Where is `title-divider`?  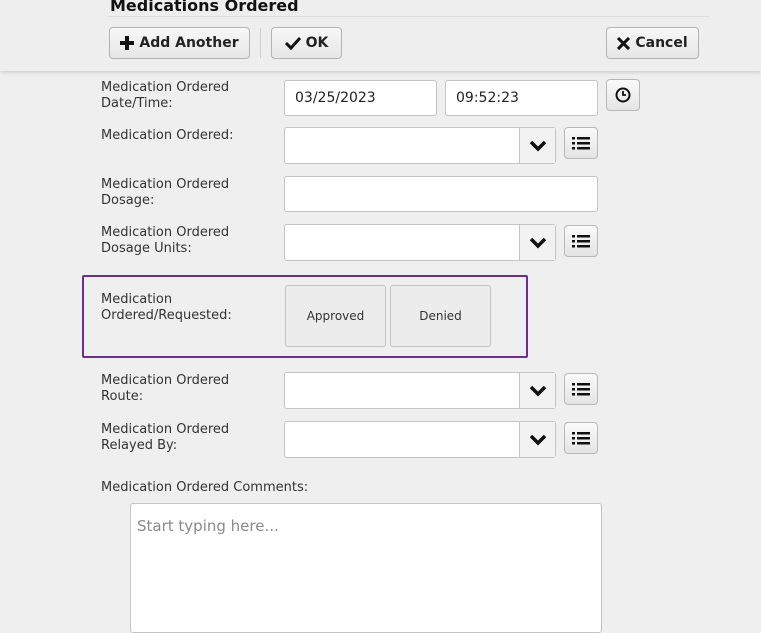 title-divider is located at coordinates (408, 16).